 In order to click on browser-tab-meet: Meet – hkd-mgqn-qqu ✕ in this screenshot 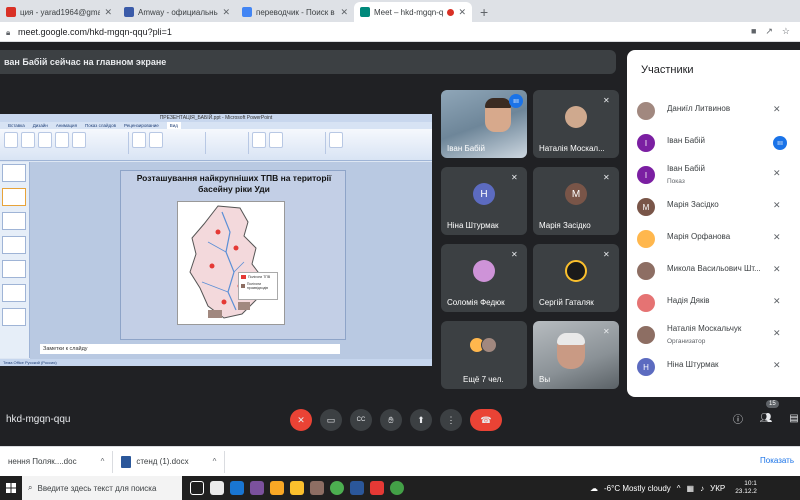, I will do `click(413, 12)`.